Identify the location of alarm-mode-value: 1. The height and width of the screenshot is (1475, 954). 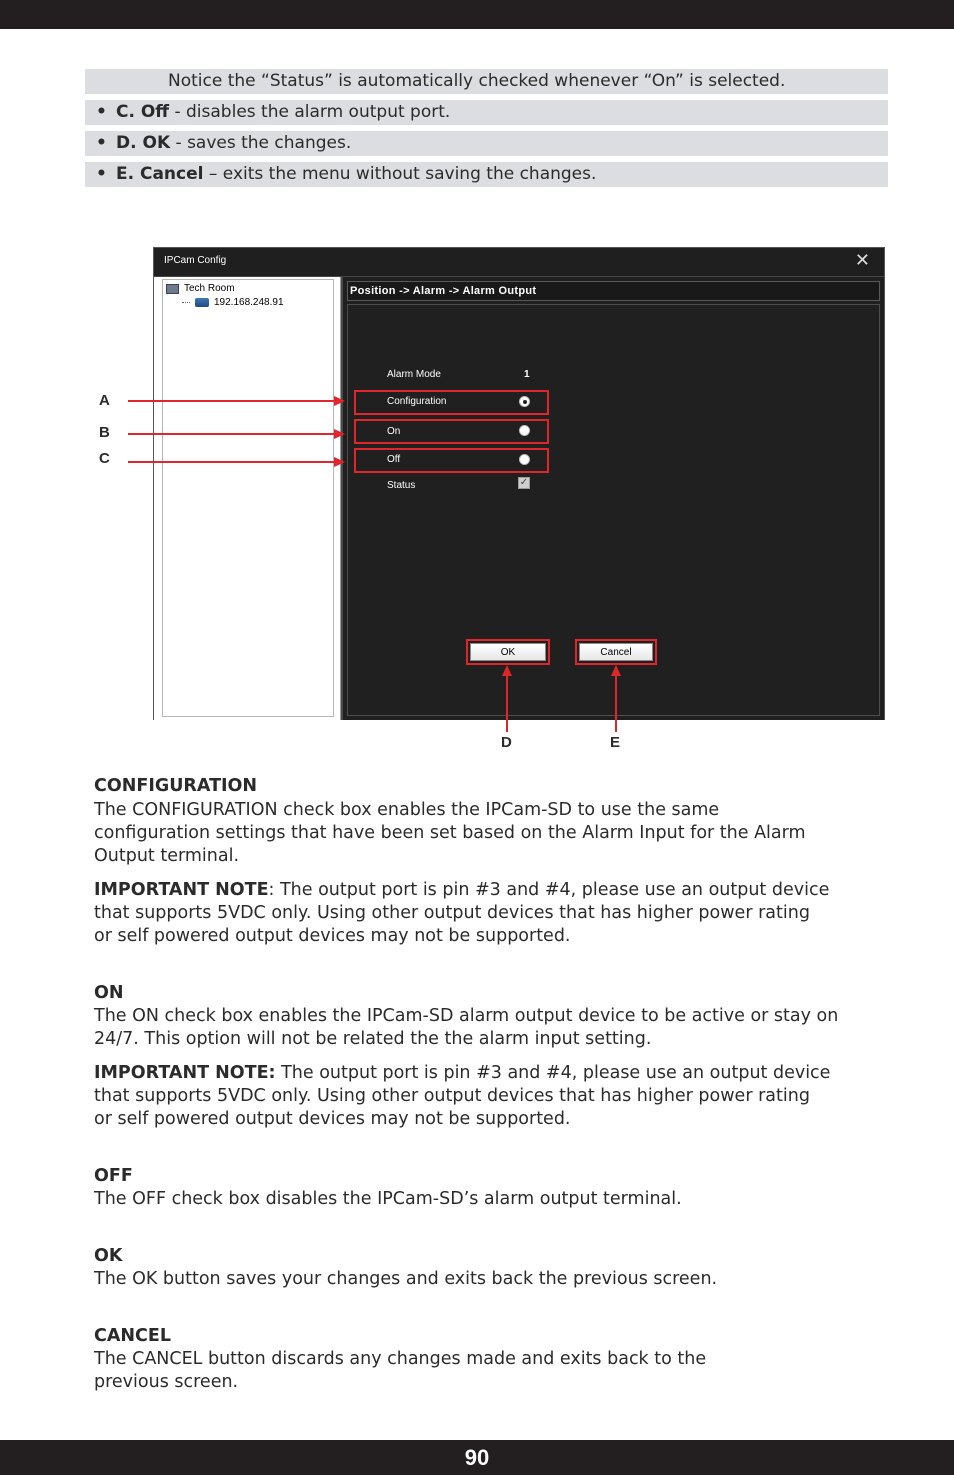
(527, 374).